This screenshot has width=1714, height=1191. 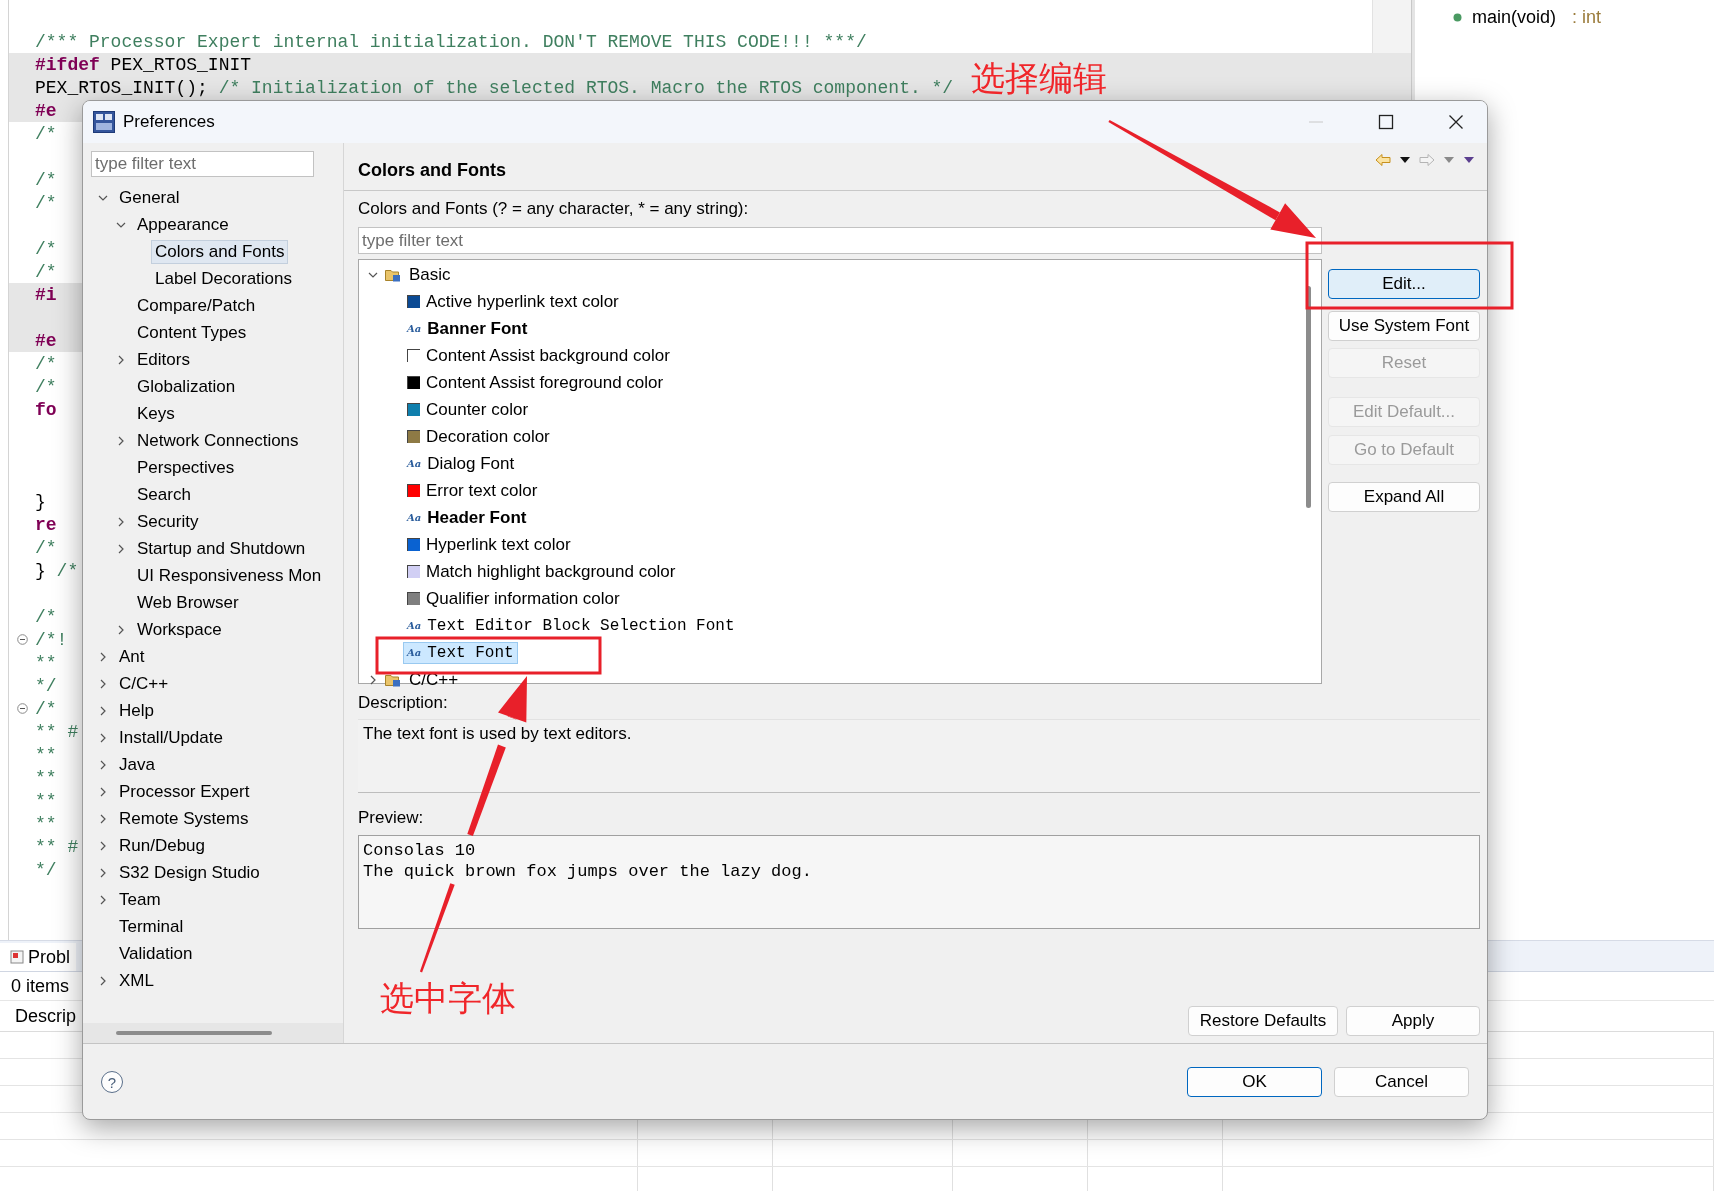 I want to click on tree-item: Content Types, so click(x=192, y=332).